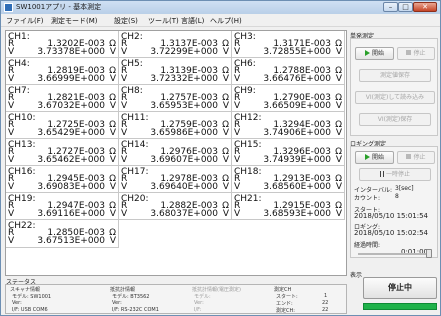  I want to click on voltage-value: 3.65462E+000, so click(71, 160).